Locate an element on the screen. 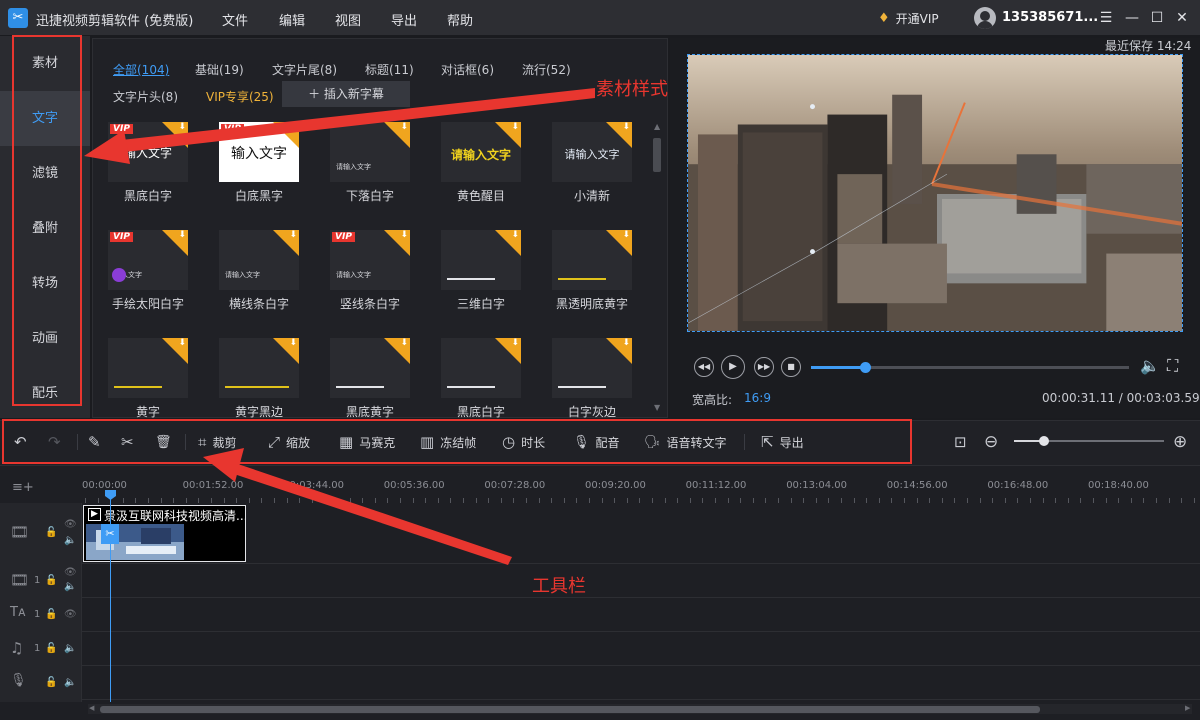  timecode: 00:00:31.11 / 00:03:03.59 is located at coordinates (1121, 398).